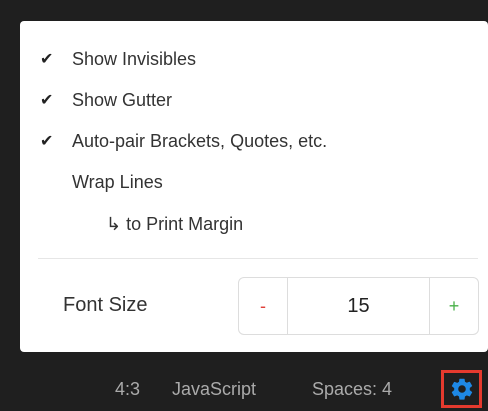 The image size is (488, 411). I want to click on status-bar: 4:3 JavaScript Spaces: 4, so click(244, 390).